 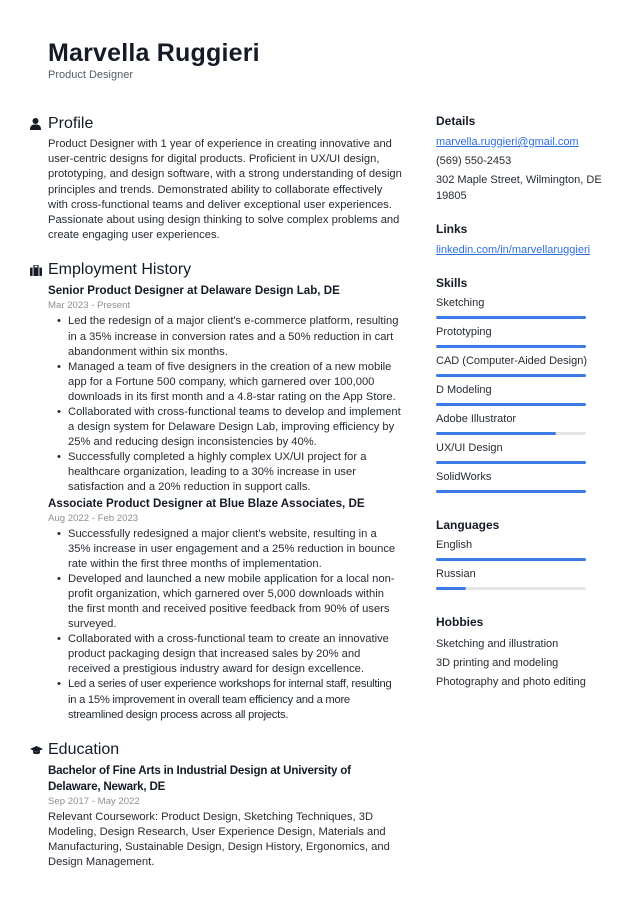 I want to click on profile-heading: Profile, so click(x=216, y=124).